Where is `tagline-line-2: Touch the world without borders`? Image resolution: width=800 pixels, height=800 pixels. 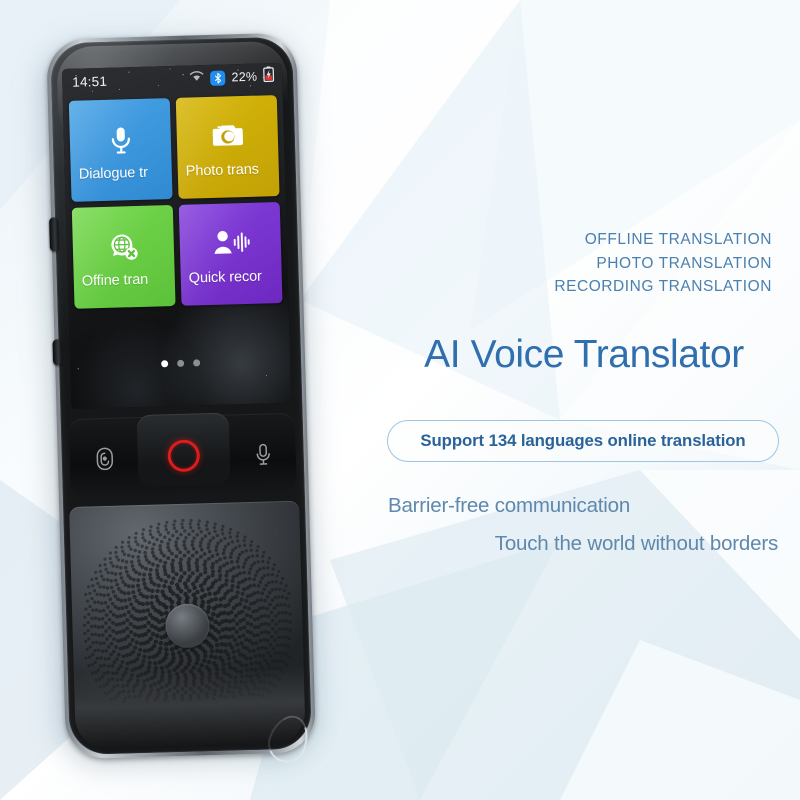
tagline-line-2: Touch the world without borders is located at coordinates (636, 543).